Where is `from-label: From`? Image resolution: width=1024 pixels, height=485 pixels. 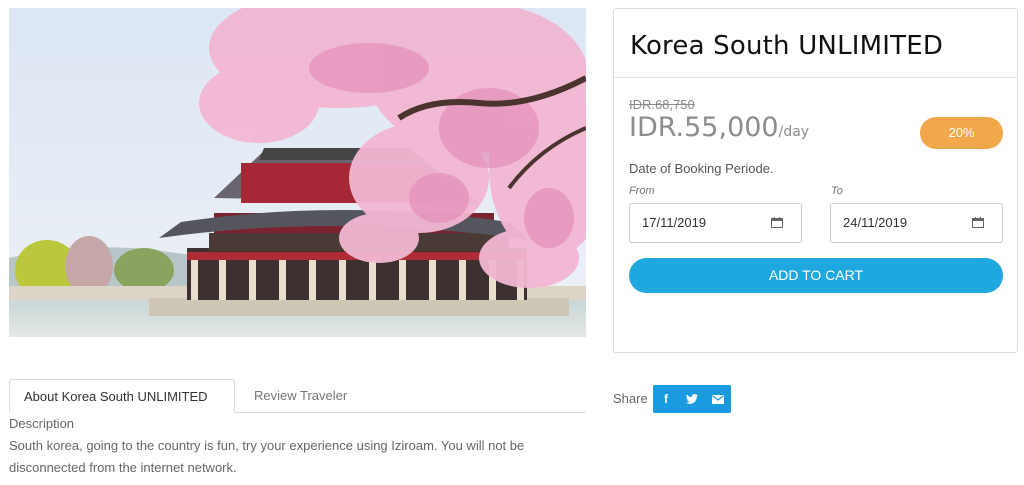
from-label: From is located at coordinates (642, 191).